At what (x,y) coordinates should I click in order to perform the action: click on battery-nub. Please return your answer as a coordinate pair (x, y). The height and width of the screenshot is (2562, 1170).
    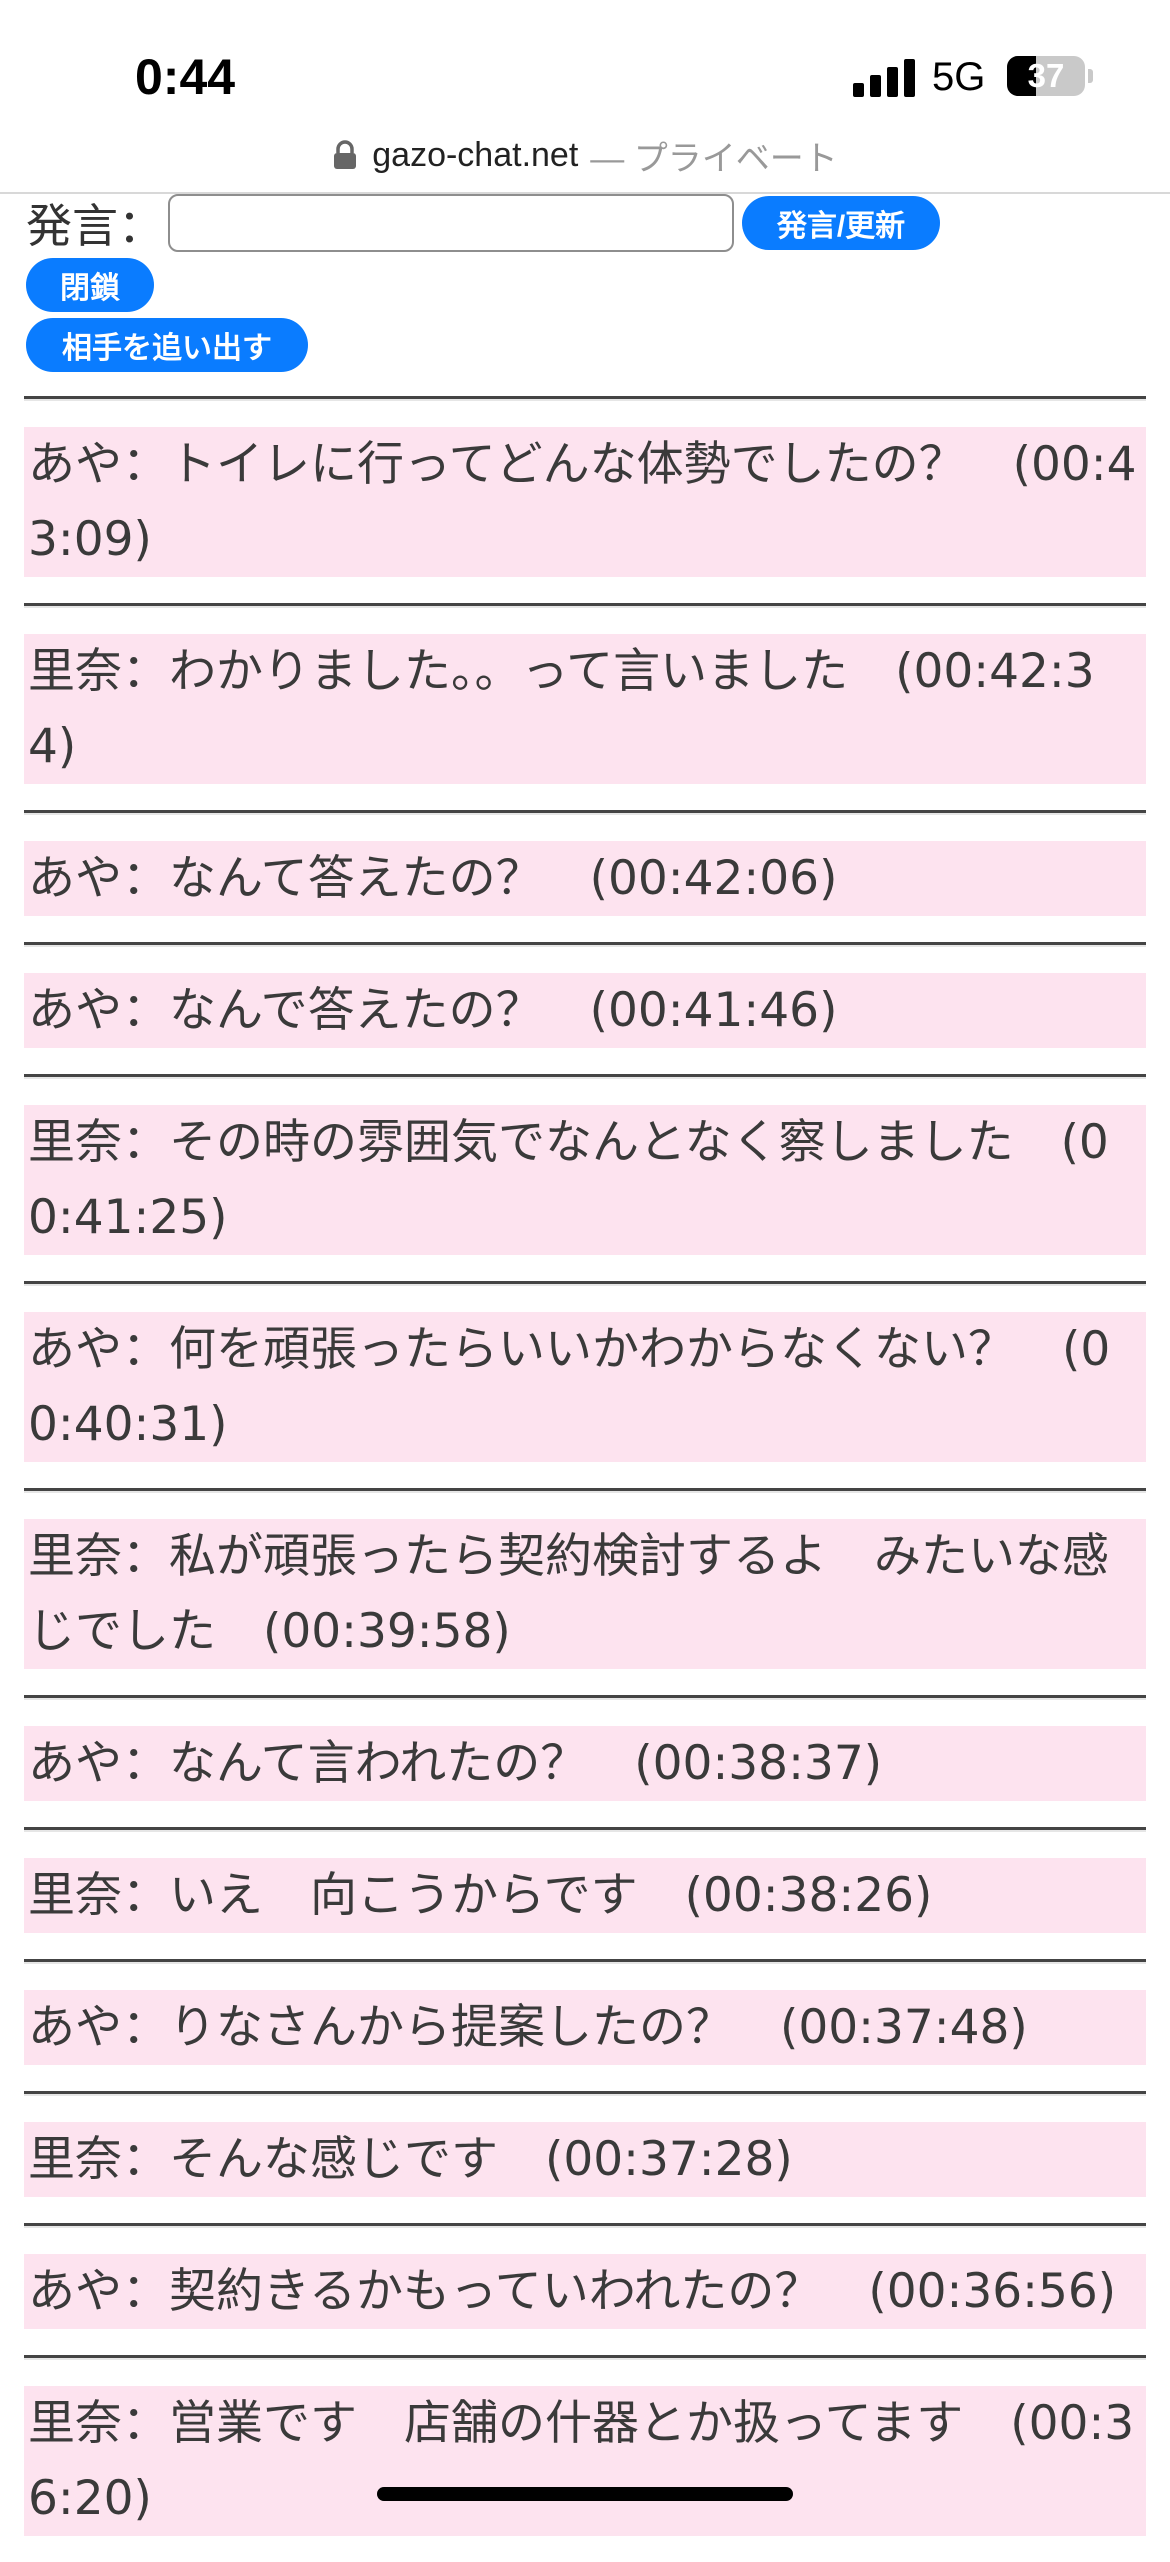
    Looking at the image, I should click on (1090, 76).